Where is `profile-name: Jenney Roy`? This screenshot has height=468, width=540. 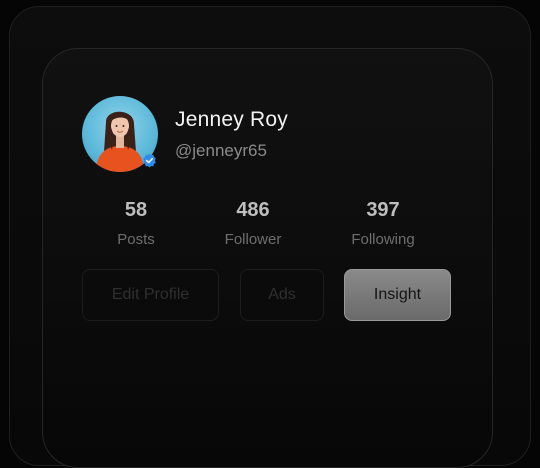
profile-name: Jenney Roy is located at coordinates (231, 119).